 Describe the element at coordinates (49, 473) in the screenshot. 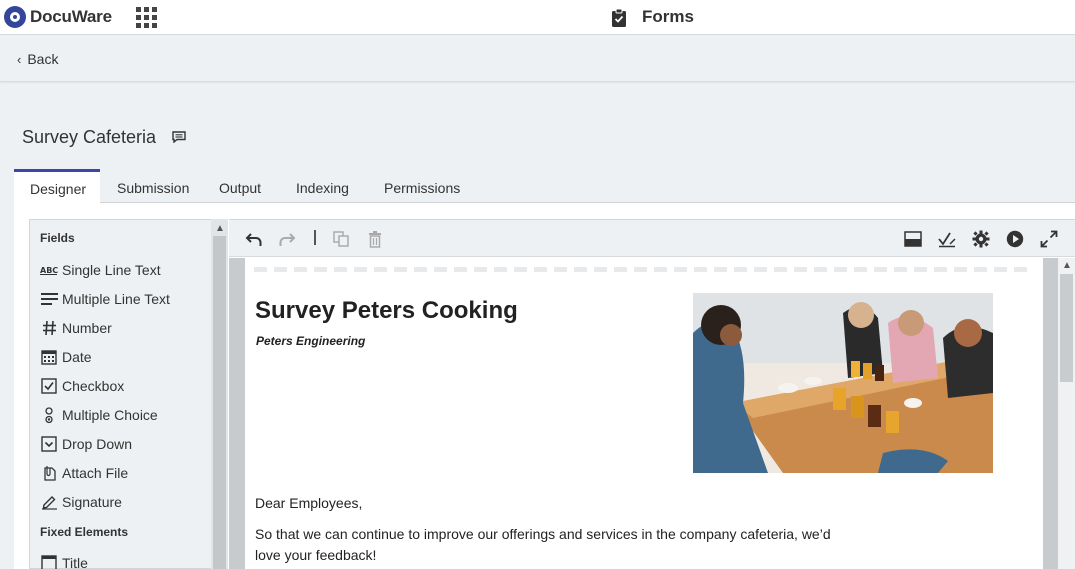

I see `attach-icon` at that location.